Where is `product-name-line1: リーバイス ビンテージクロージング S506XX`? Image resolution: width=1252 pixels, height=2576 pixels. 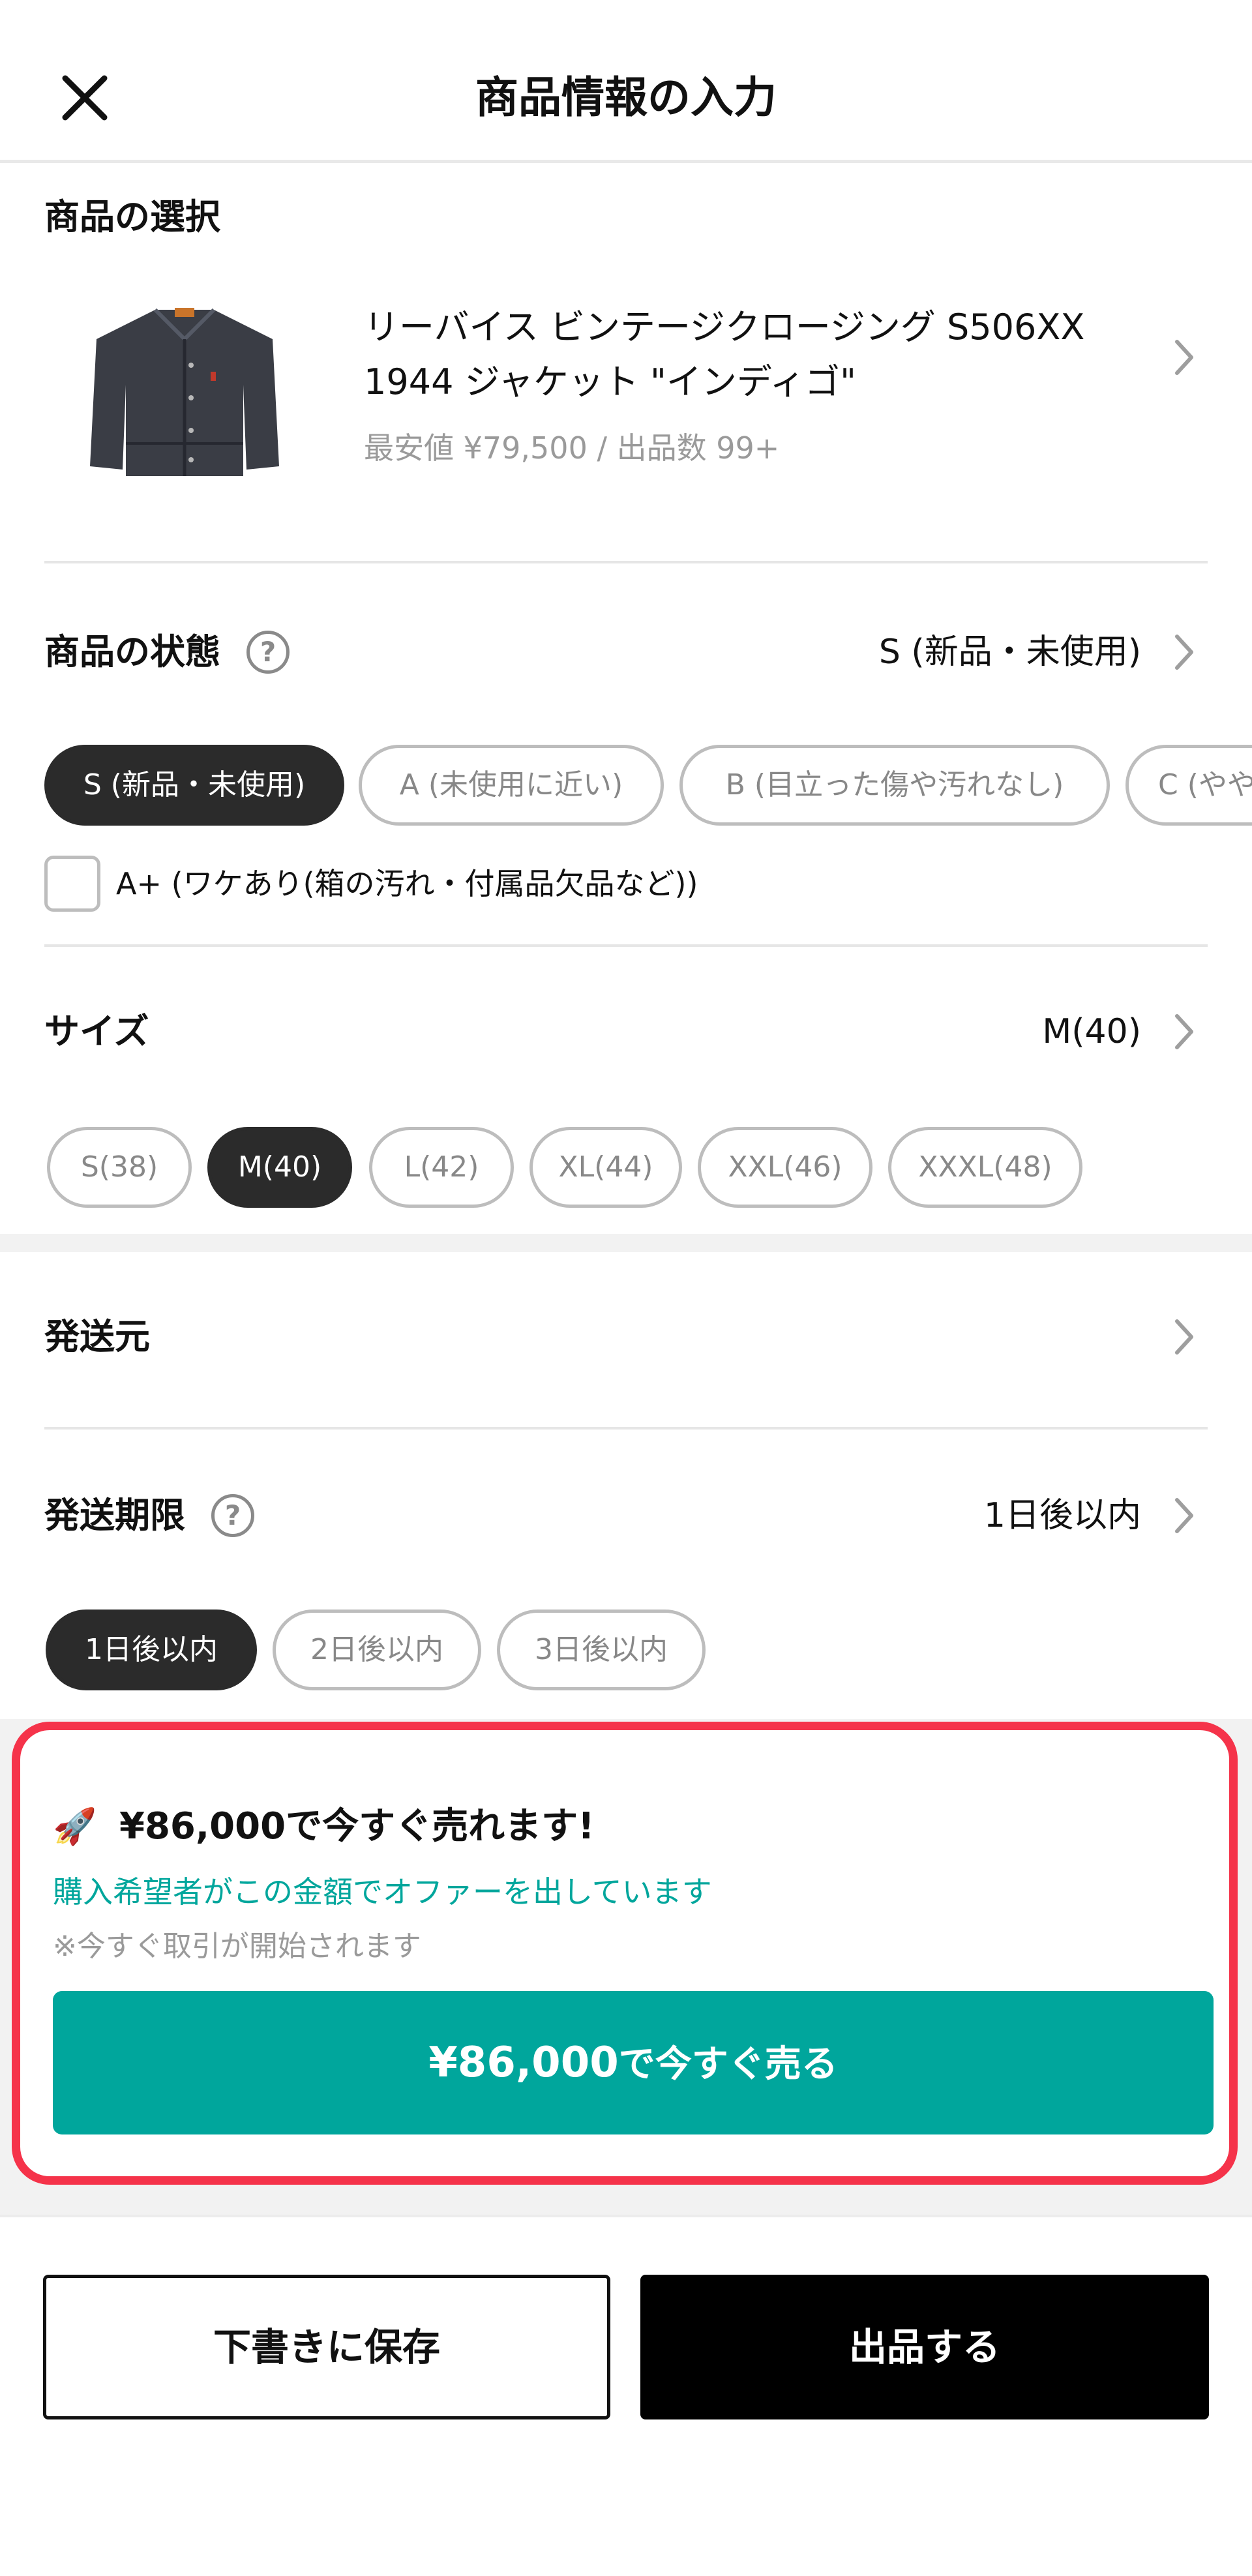 product-name-line1: リーバイス ビンテージクロージング S506XX is located at coordinates (724, 327).